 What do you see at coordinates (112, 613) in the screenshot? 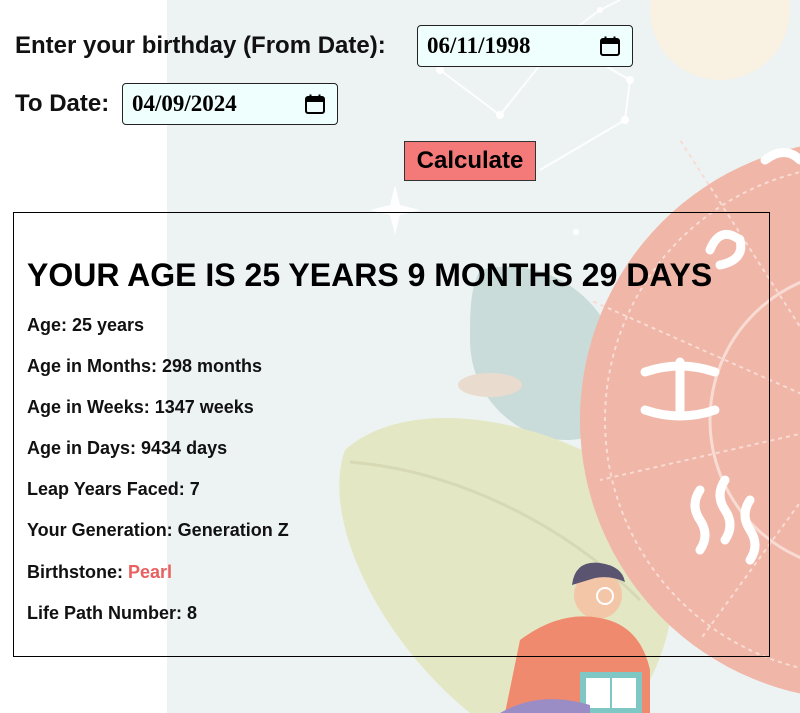
I see `life-path-number: Life Path Number: 8` at bounding box center [112, 613].